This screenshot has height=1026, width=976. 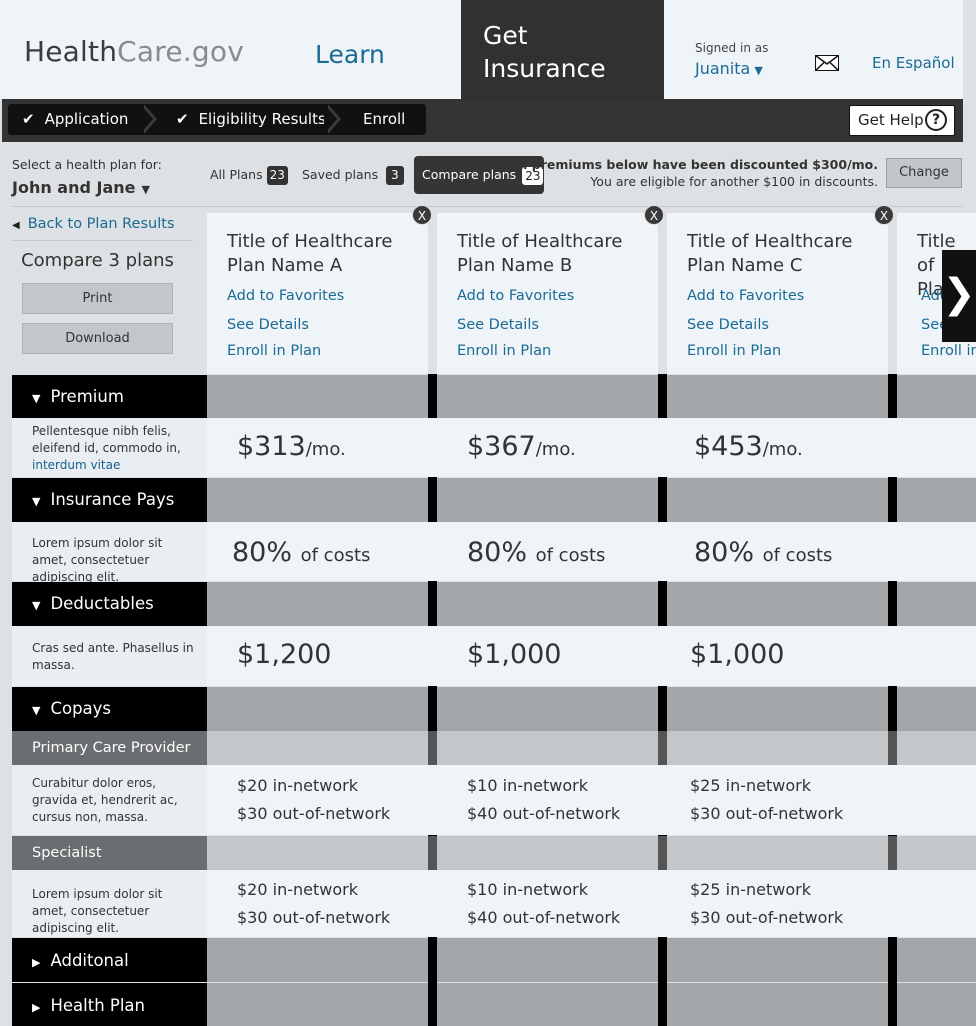 What do you see at coordinates (724, 552) in the screenshot?
I see `percent: 80%` at bounding box center [724, 552].